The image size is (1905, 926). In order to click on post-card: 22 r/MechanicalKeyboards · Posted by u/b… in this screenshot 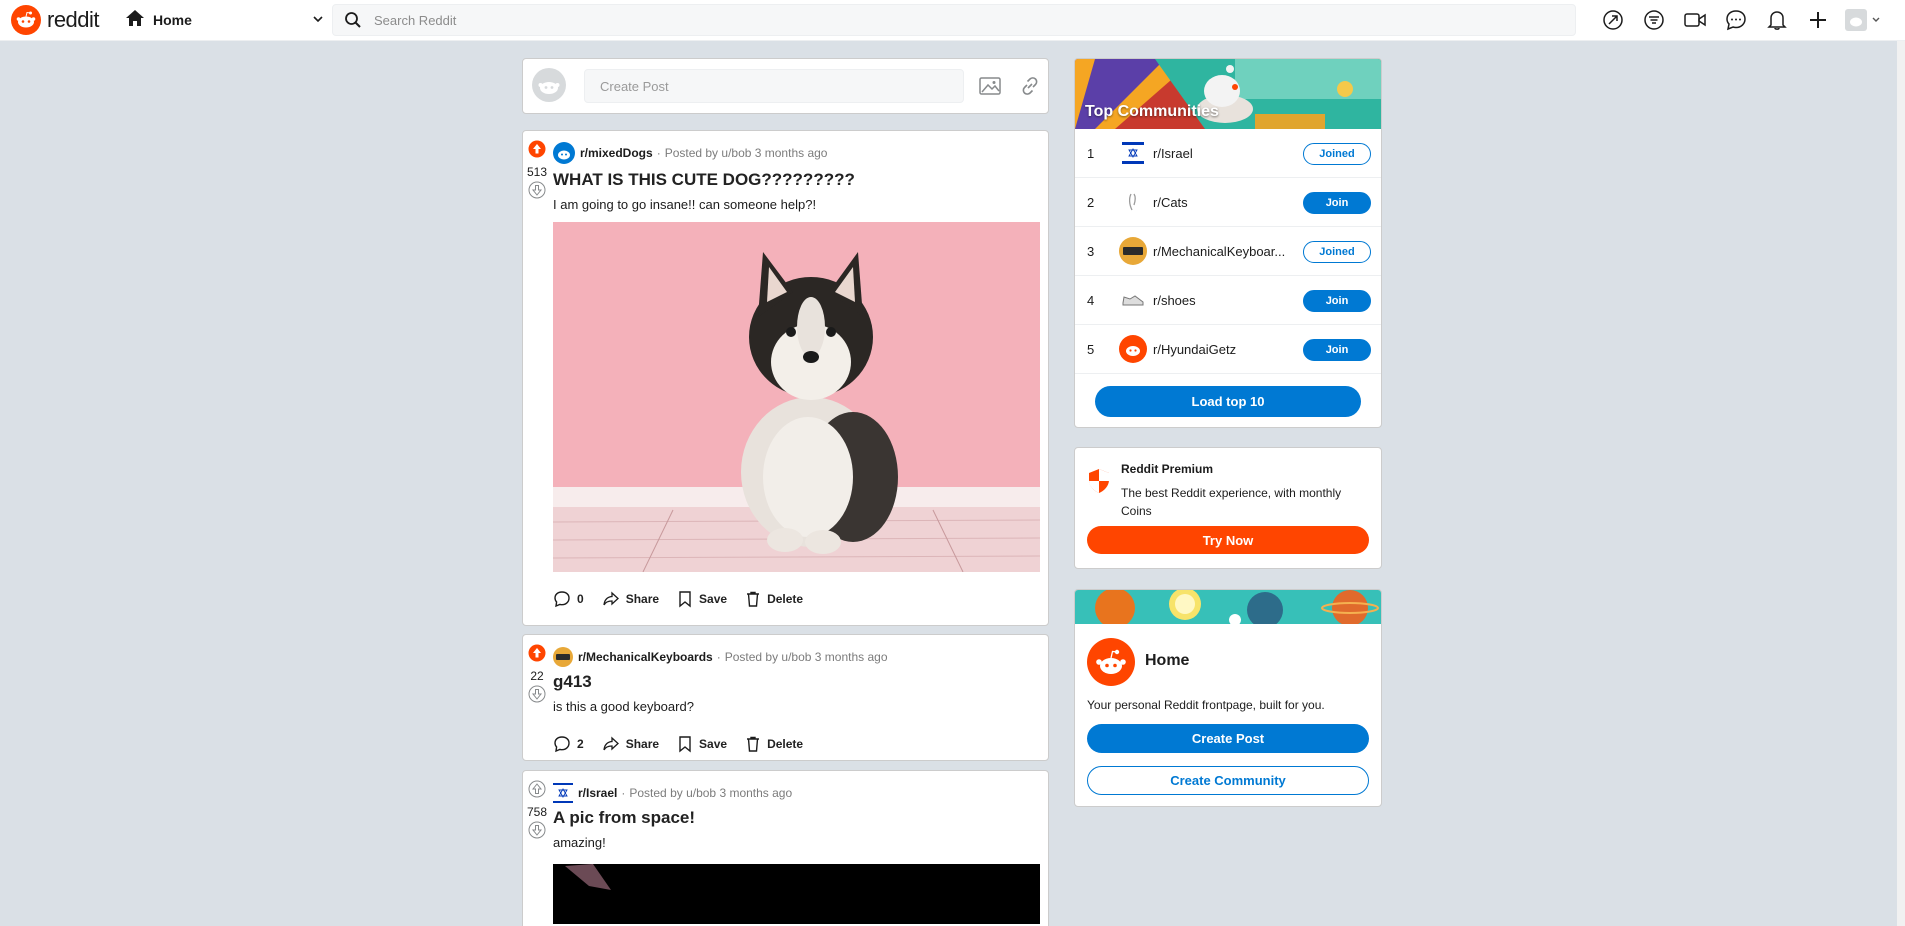, I will do `click(785, 697)`.